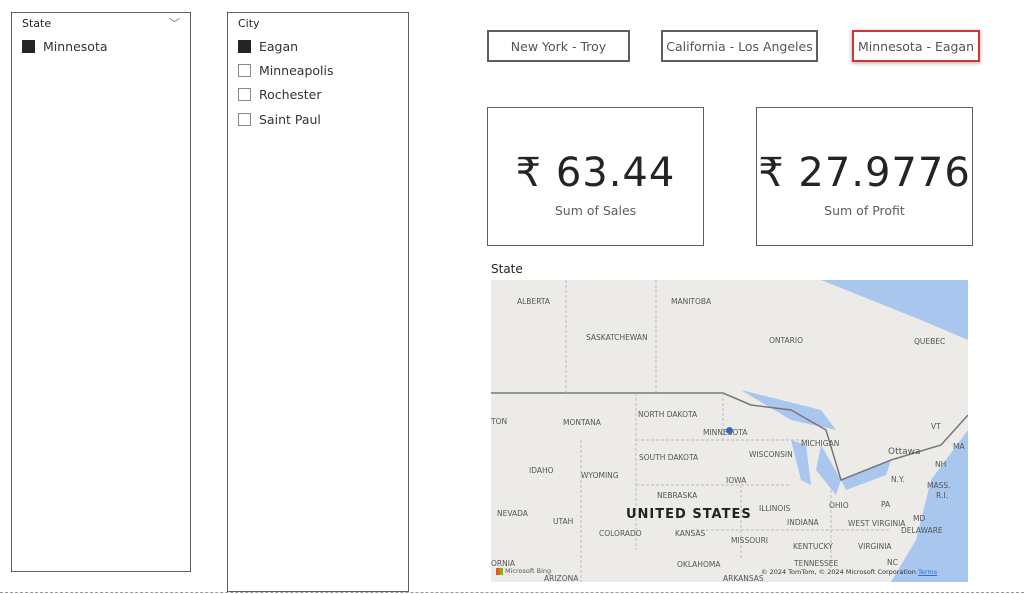 This screenshot has height=594, width=1024. I want to click on map-label: MINNESOTA, so click(725, 432).